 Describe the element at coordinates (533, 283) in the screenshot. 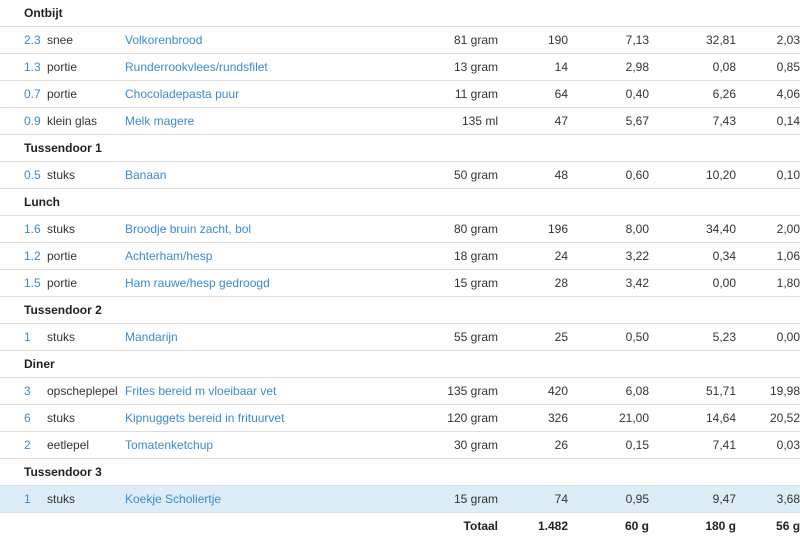

I see `kcal-value: 28` at that location.